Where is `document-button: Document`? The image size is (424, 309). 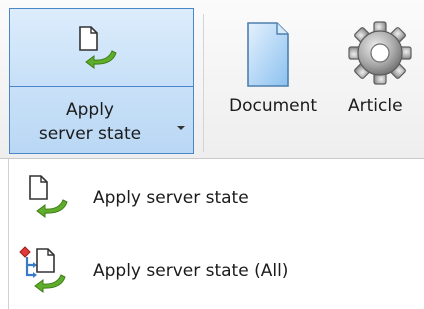
document-button: Document is located at coordinates (279, 81).